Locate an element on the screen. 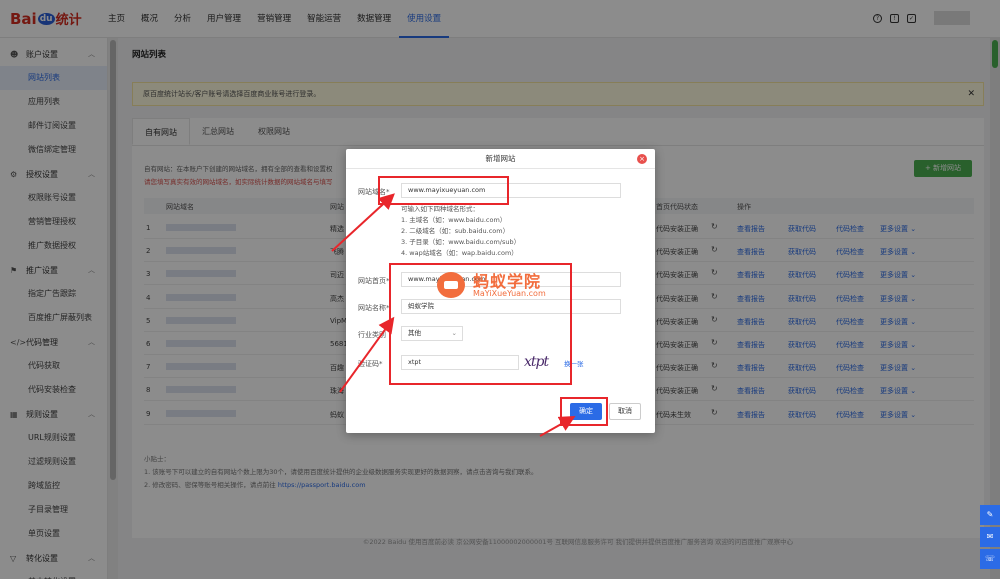 This screenshot has width=1000, height=579. arrow-to-fields is located at coordinates (367, 354).